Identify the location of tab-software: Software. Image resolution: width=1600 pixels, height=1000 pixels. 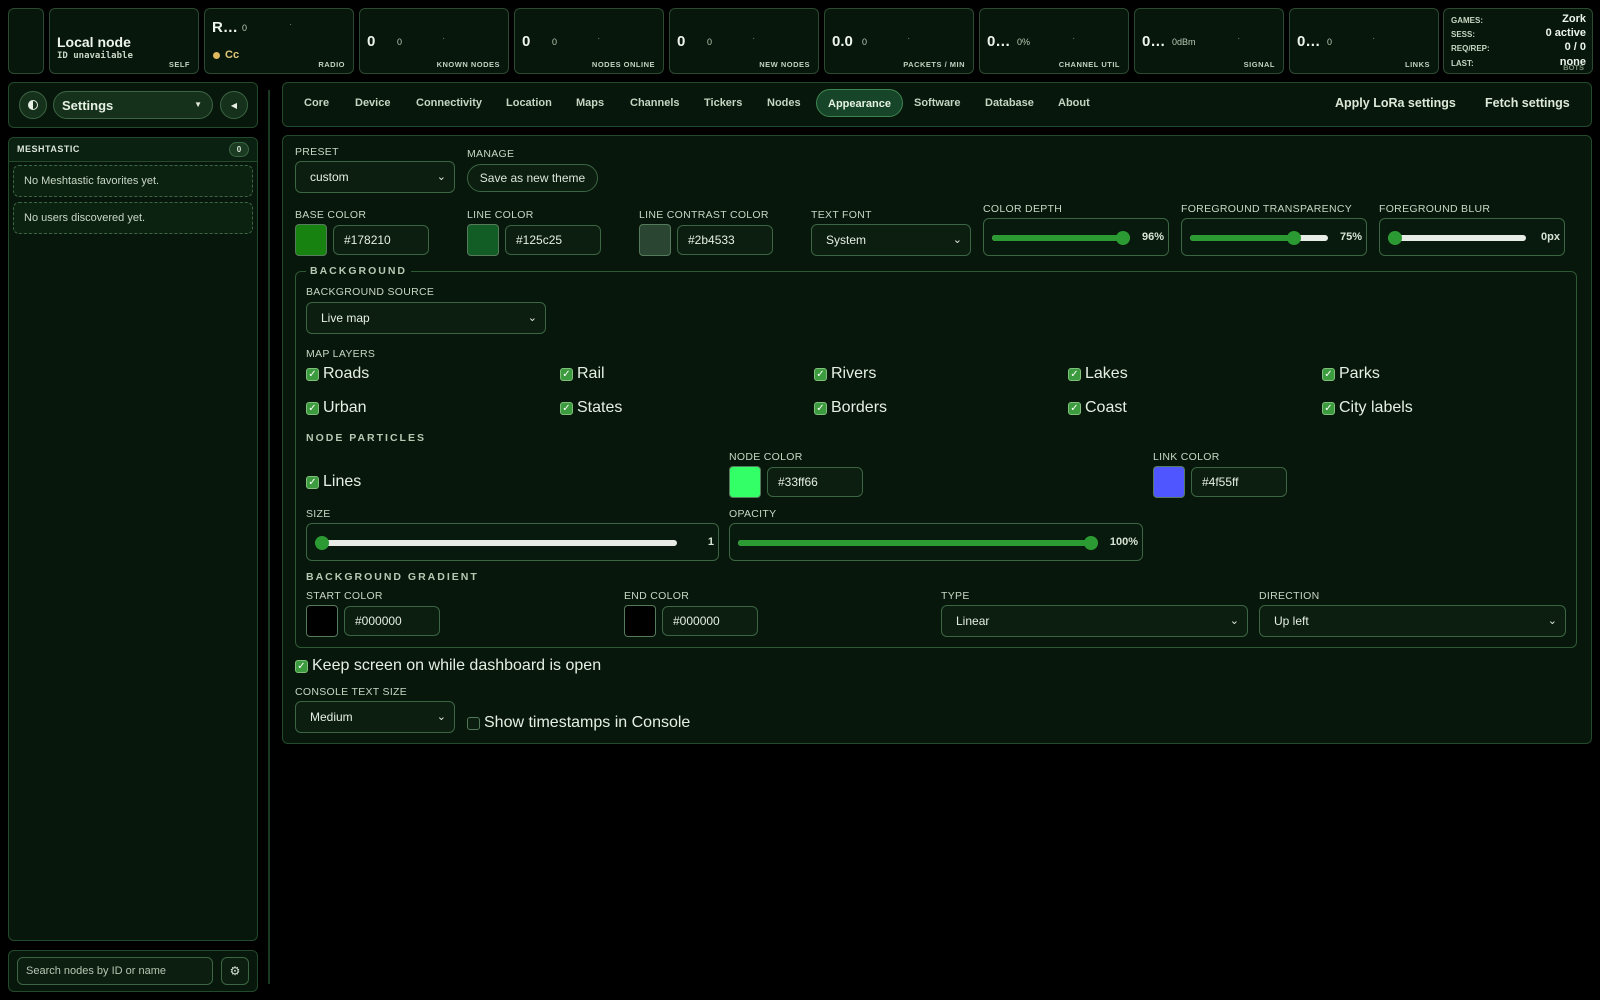
(937, 103).